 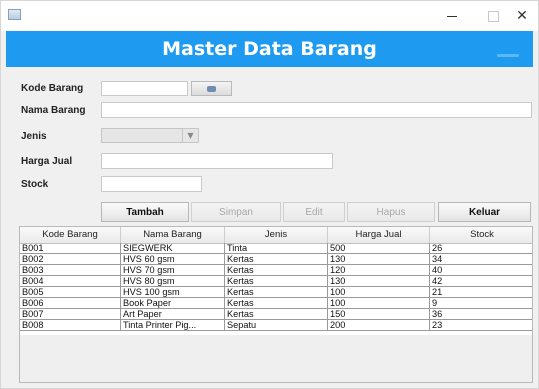 What do you see at coordinates (47, 161) in the screenshot?
I see `harga-jual-label: Harga Jual` at bounding box center [47, 161].